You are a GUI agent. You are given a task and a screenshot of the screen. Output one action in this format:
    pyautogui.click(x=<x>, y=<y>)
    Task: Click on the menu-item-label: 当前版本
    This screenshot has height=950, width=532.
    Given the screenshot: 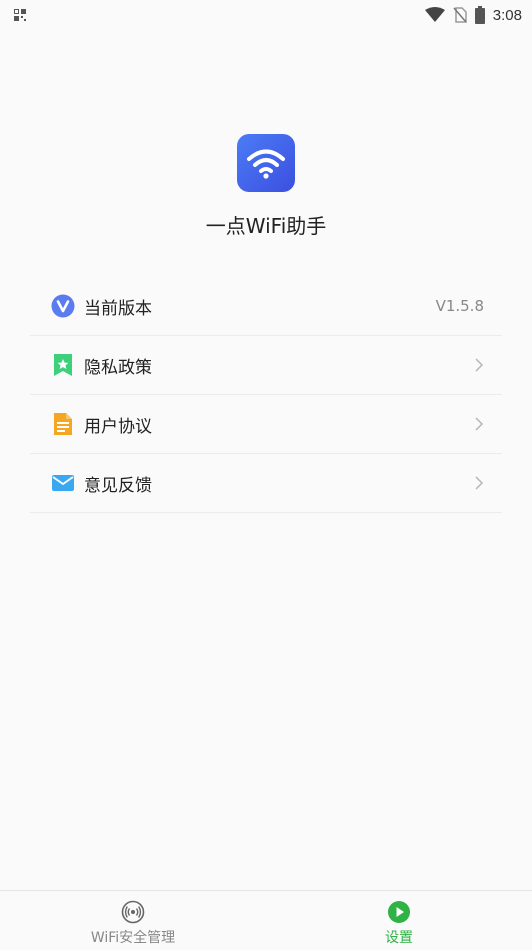 What is the action you would take?
    pyautogui.click(x=118, y=308)
    